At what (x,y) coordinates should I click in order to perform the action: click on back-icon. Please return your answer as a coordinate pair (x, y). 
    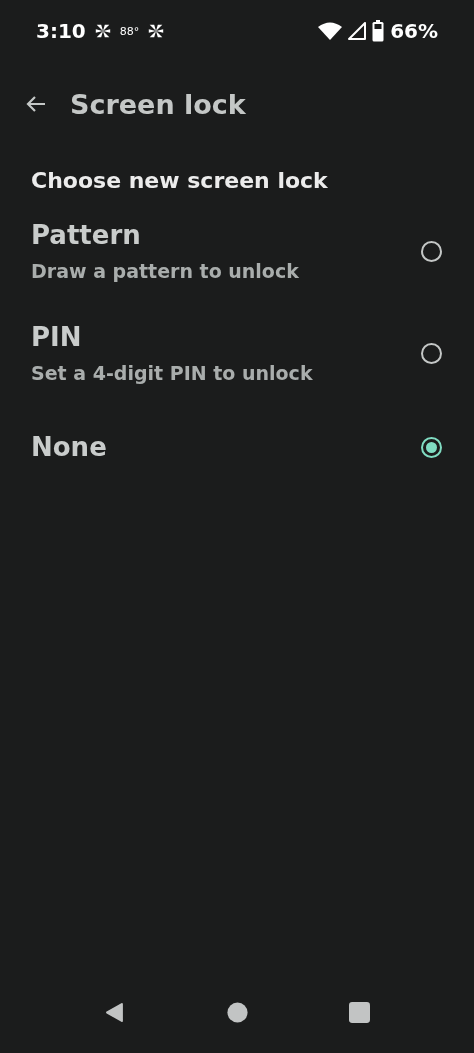
    Looking at the image, I should click on (114, 1012).